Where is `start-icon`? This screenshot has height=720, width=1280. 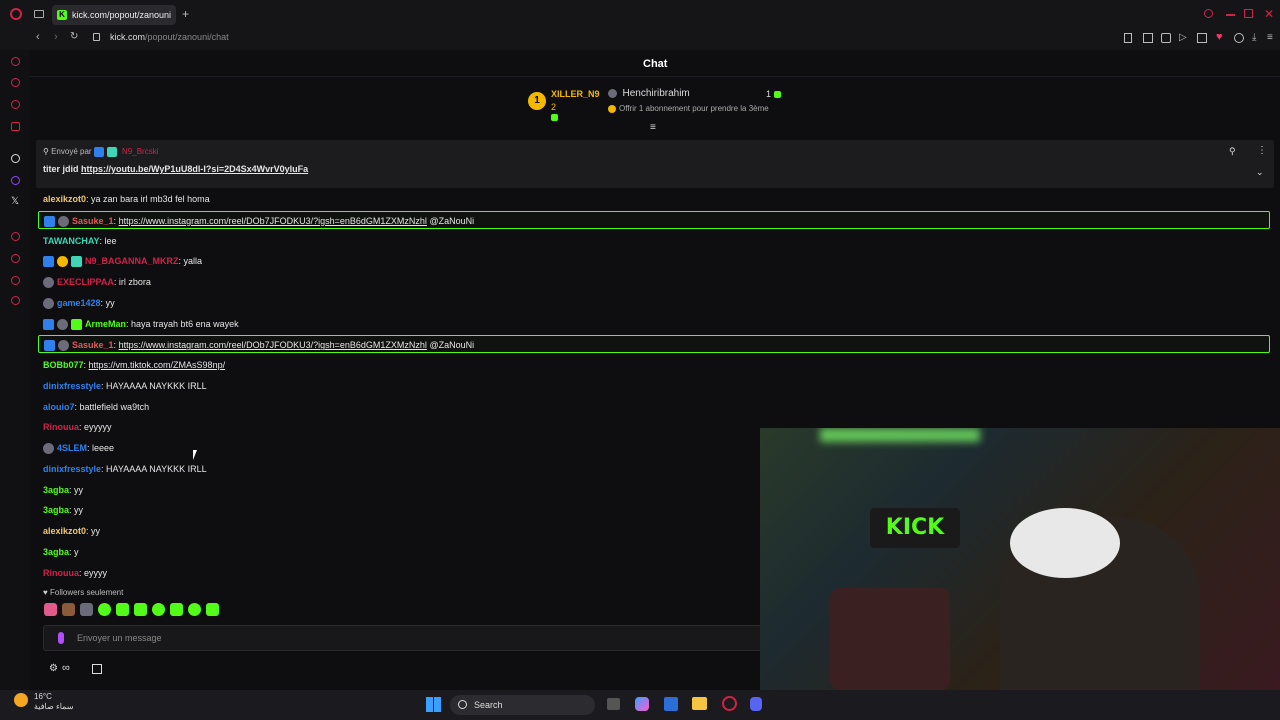 start-icon is located at coordinates (433, 704).